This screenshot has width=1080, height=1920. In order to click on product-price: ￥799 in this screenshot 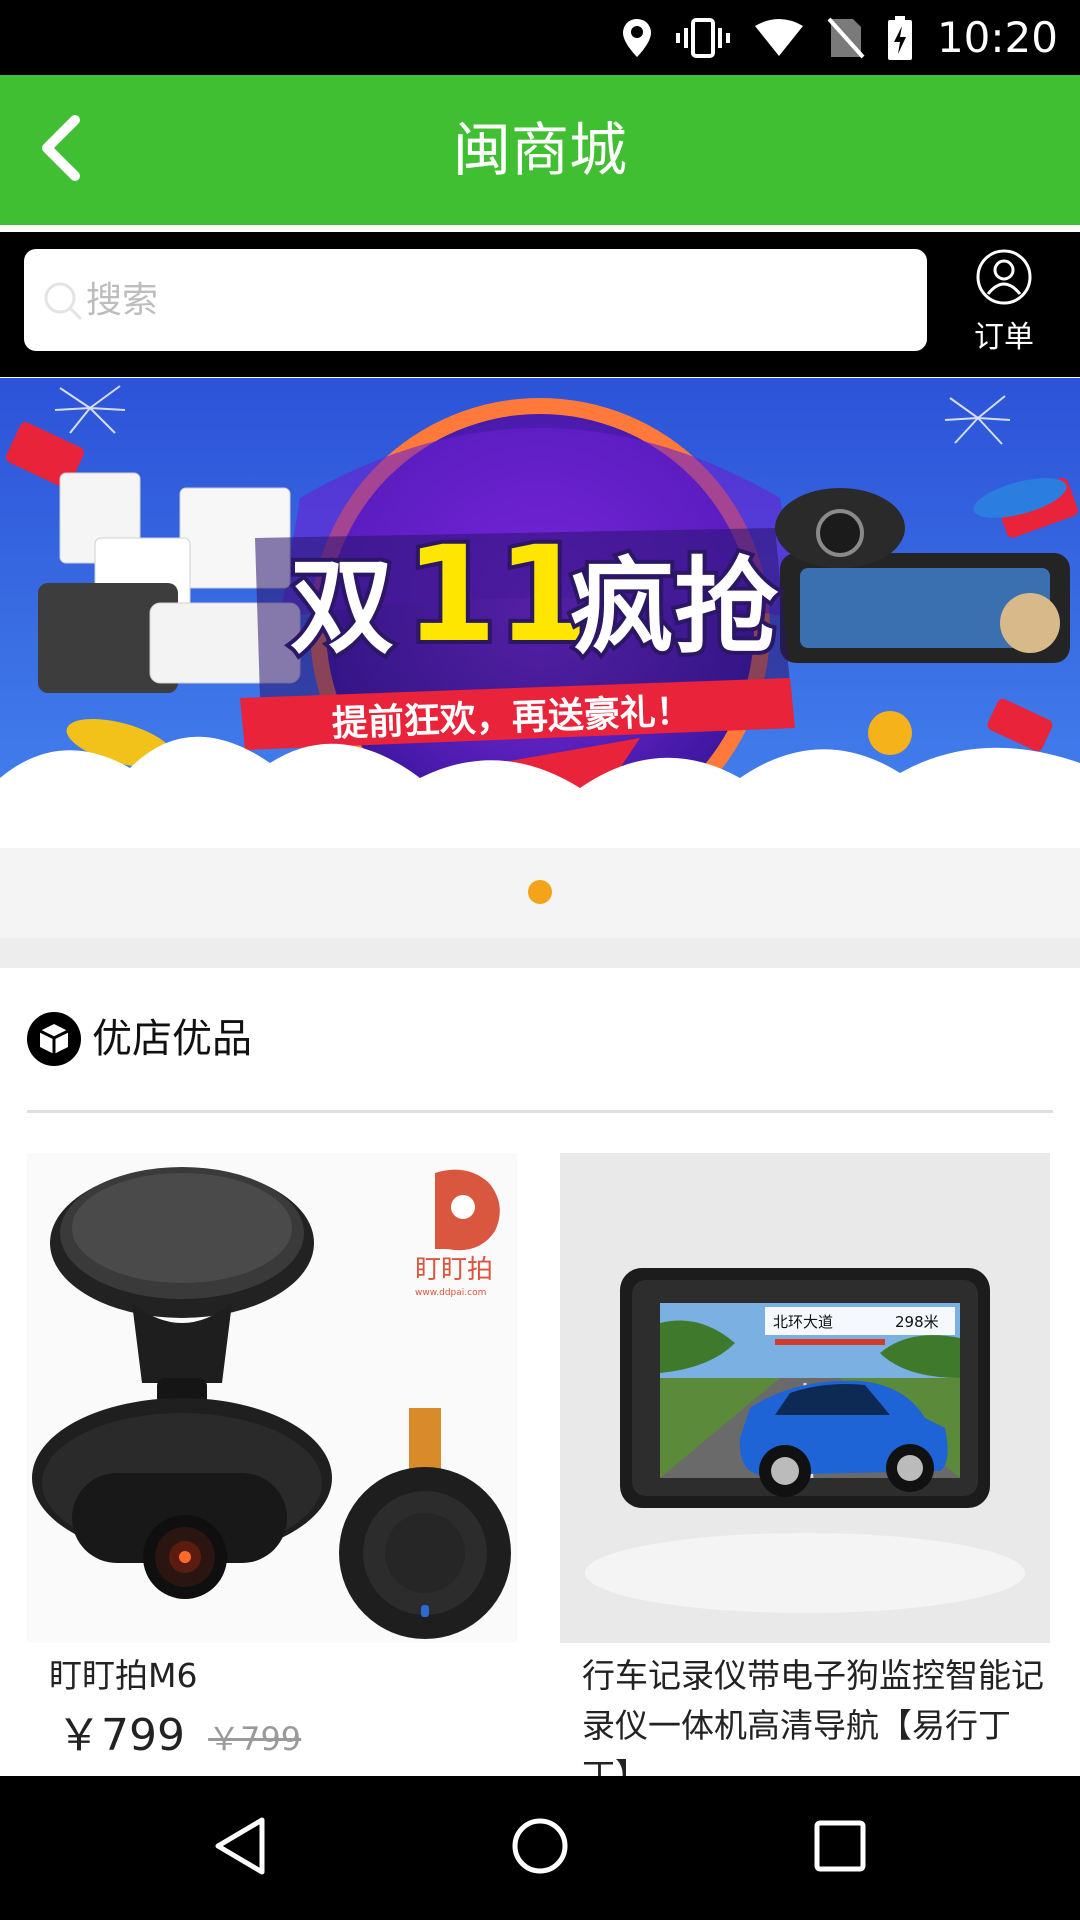, I will do `click(121, 1735)`.